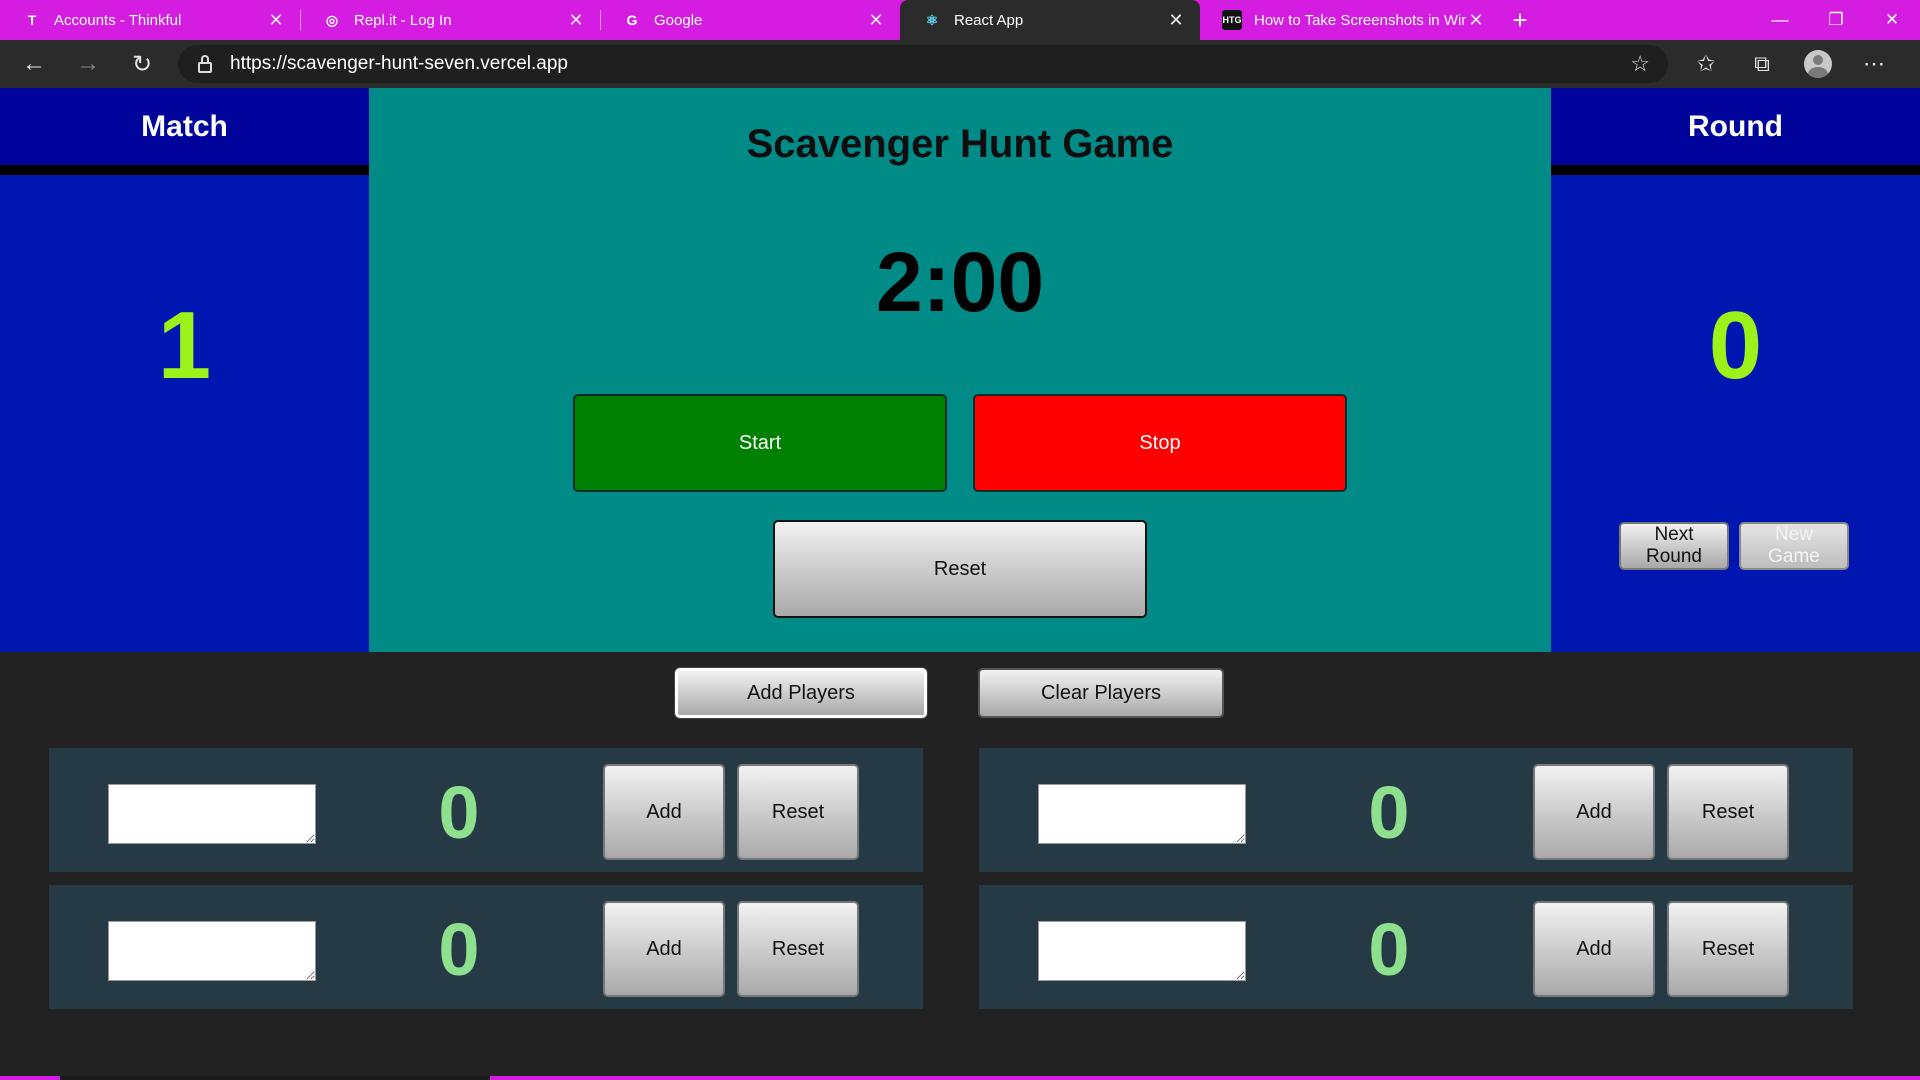  I want to click on add-players-button: Add Players, so click(801, 693).